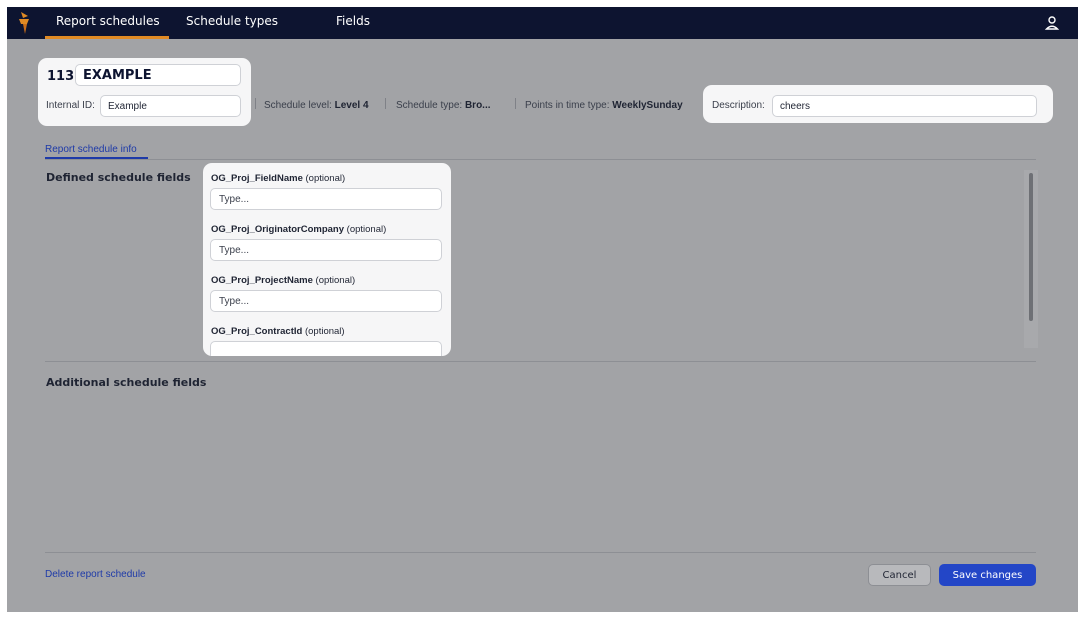  I want to click on field-label-contractid: OG_Proj_ContractId (optional), so click(278, 331).